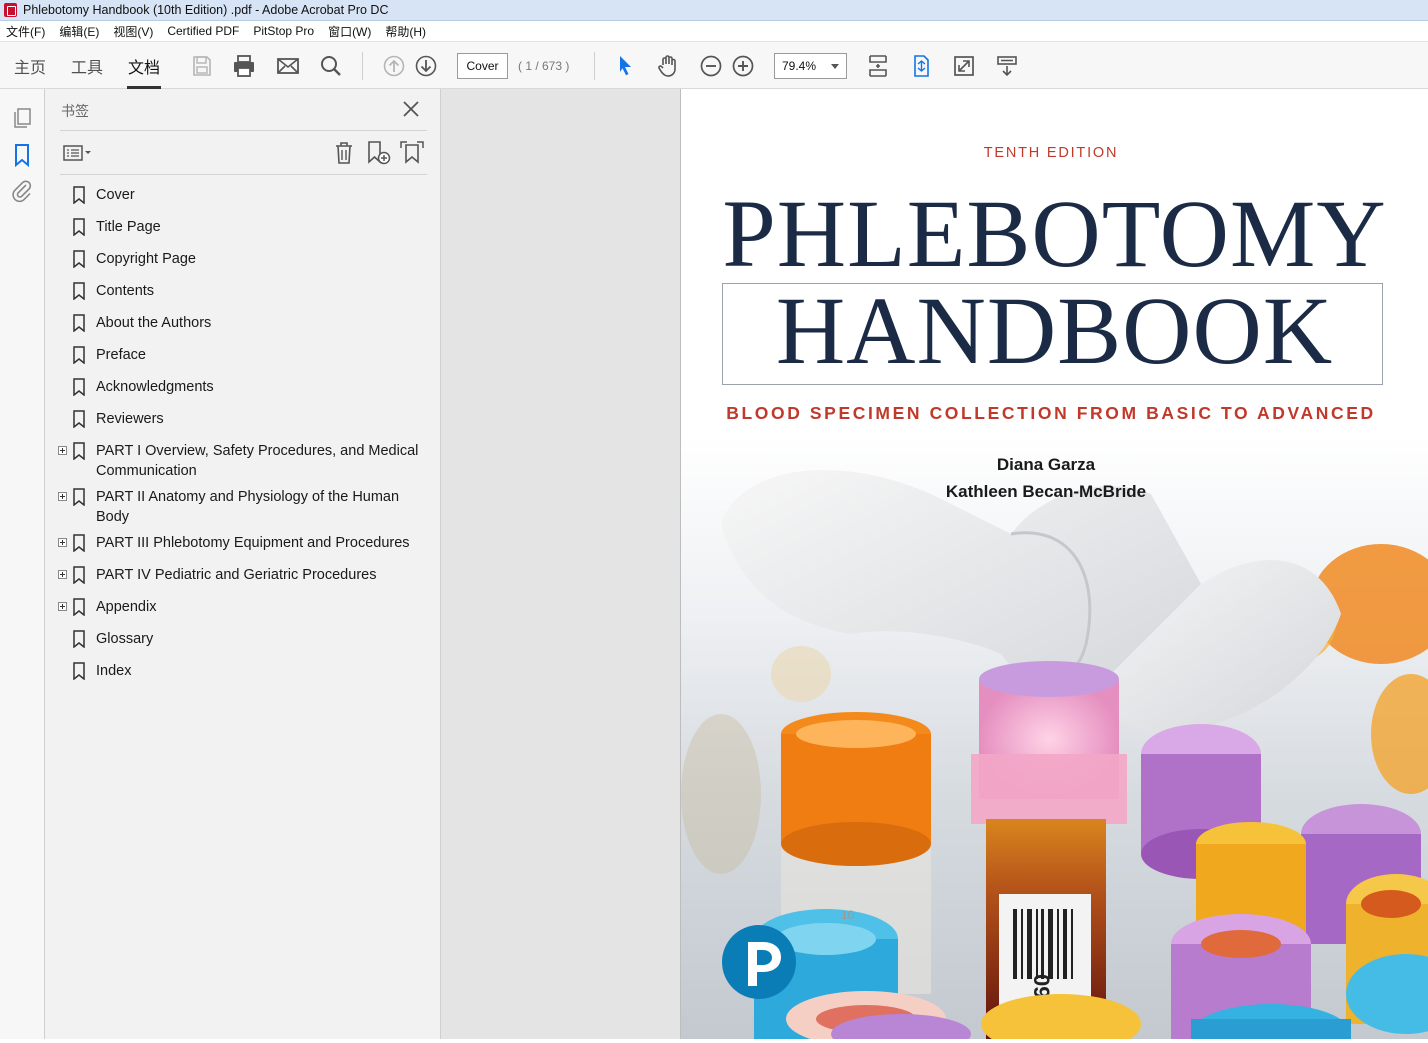  I want to click on bookmark-label: Title Page, so click(128, 227).